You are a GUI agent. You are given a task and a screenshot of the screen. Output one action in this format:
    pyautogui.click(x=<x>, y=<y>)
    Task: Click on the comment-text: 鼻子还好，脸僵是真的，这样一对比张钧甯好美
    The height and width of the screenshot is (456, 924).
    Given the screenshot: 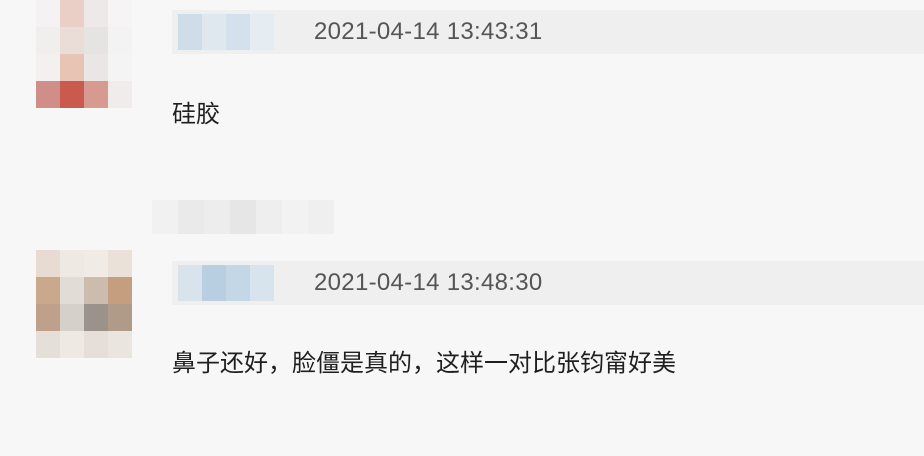 What is the action you would take?
    pyautogui.click(x=424, y=363)
    